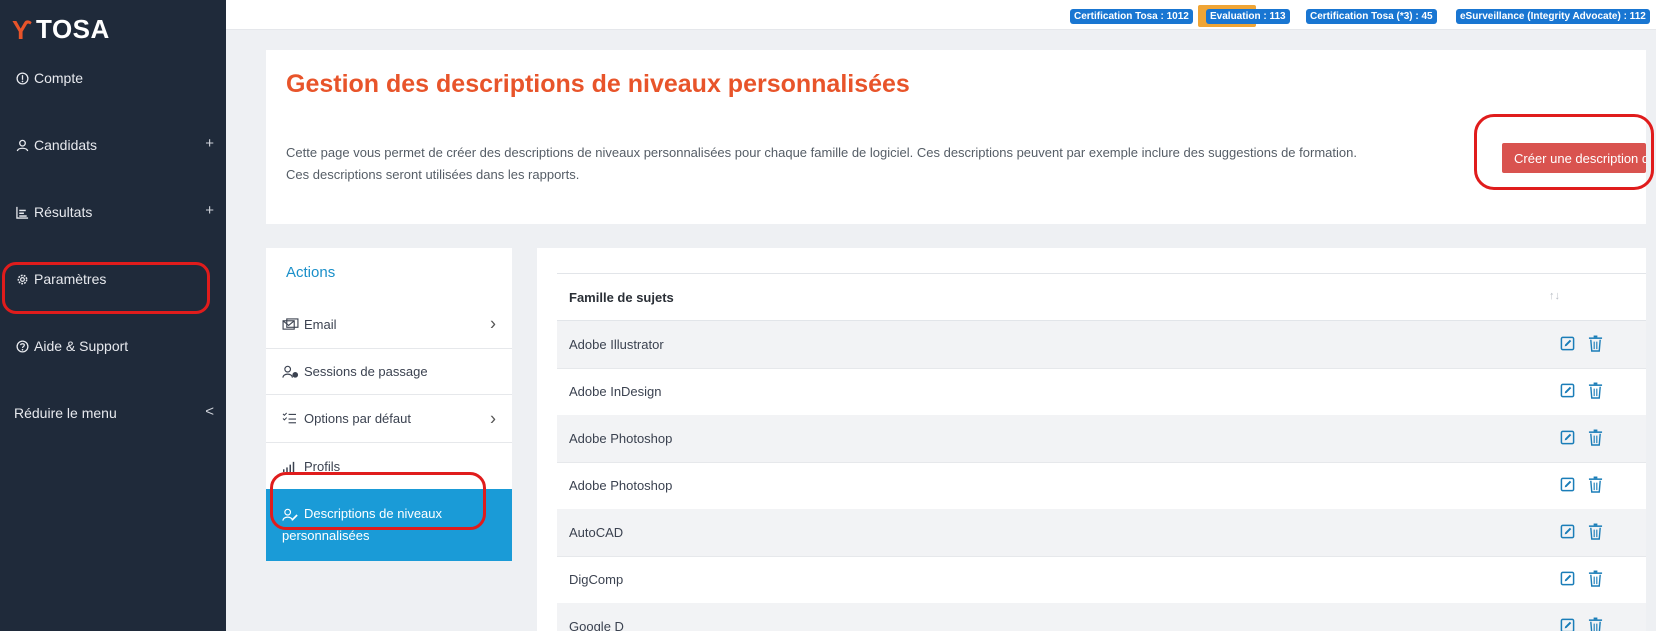 The height and width of the screenshot is (631, 1656). I want to click on sidebar-item-label: Résultats, so click(63, 212).